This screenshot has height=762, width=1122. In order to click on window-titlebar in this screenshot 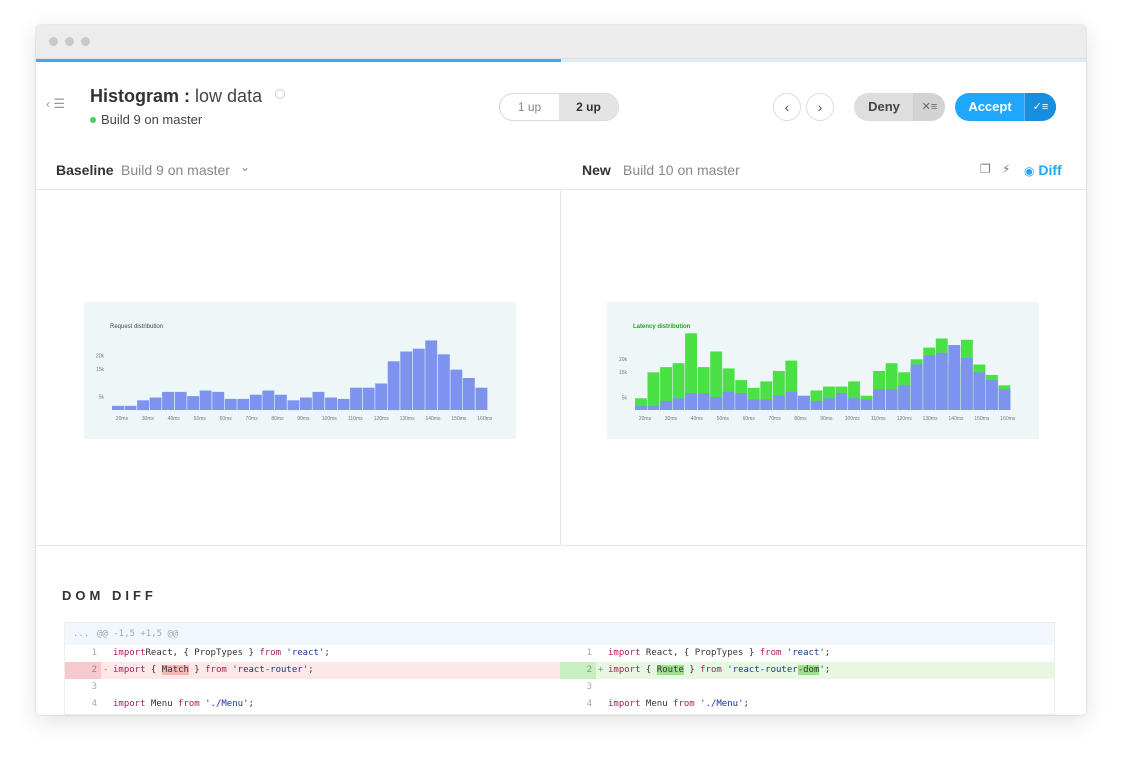, I will do `click(561, 42)`.